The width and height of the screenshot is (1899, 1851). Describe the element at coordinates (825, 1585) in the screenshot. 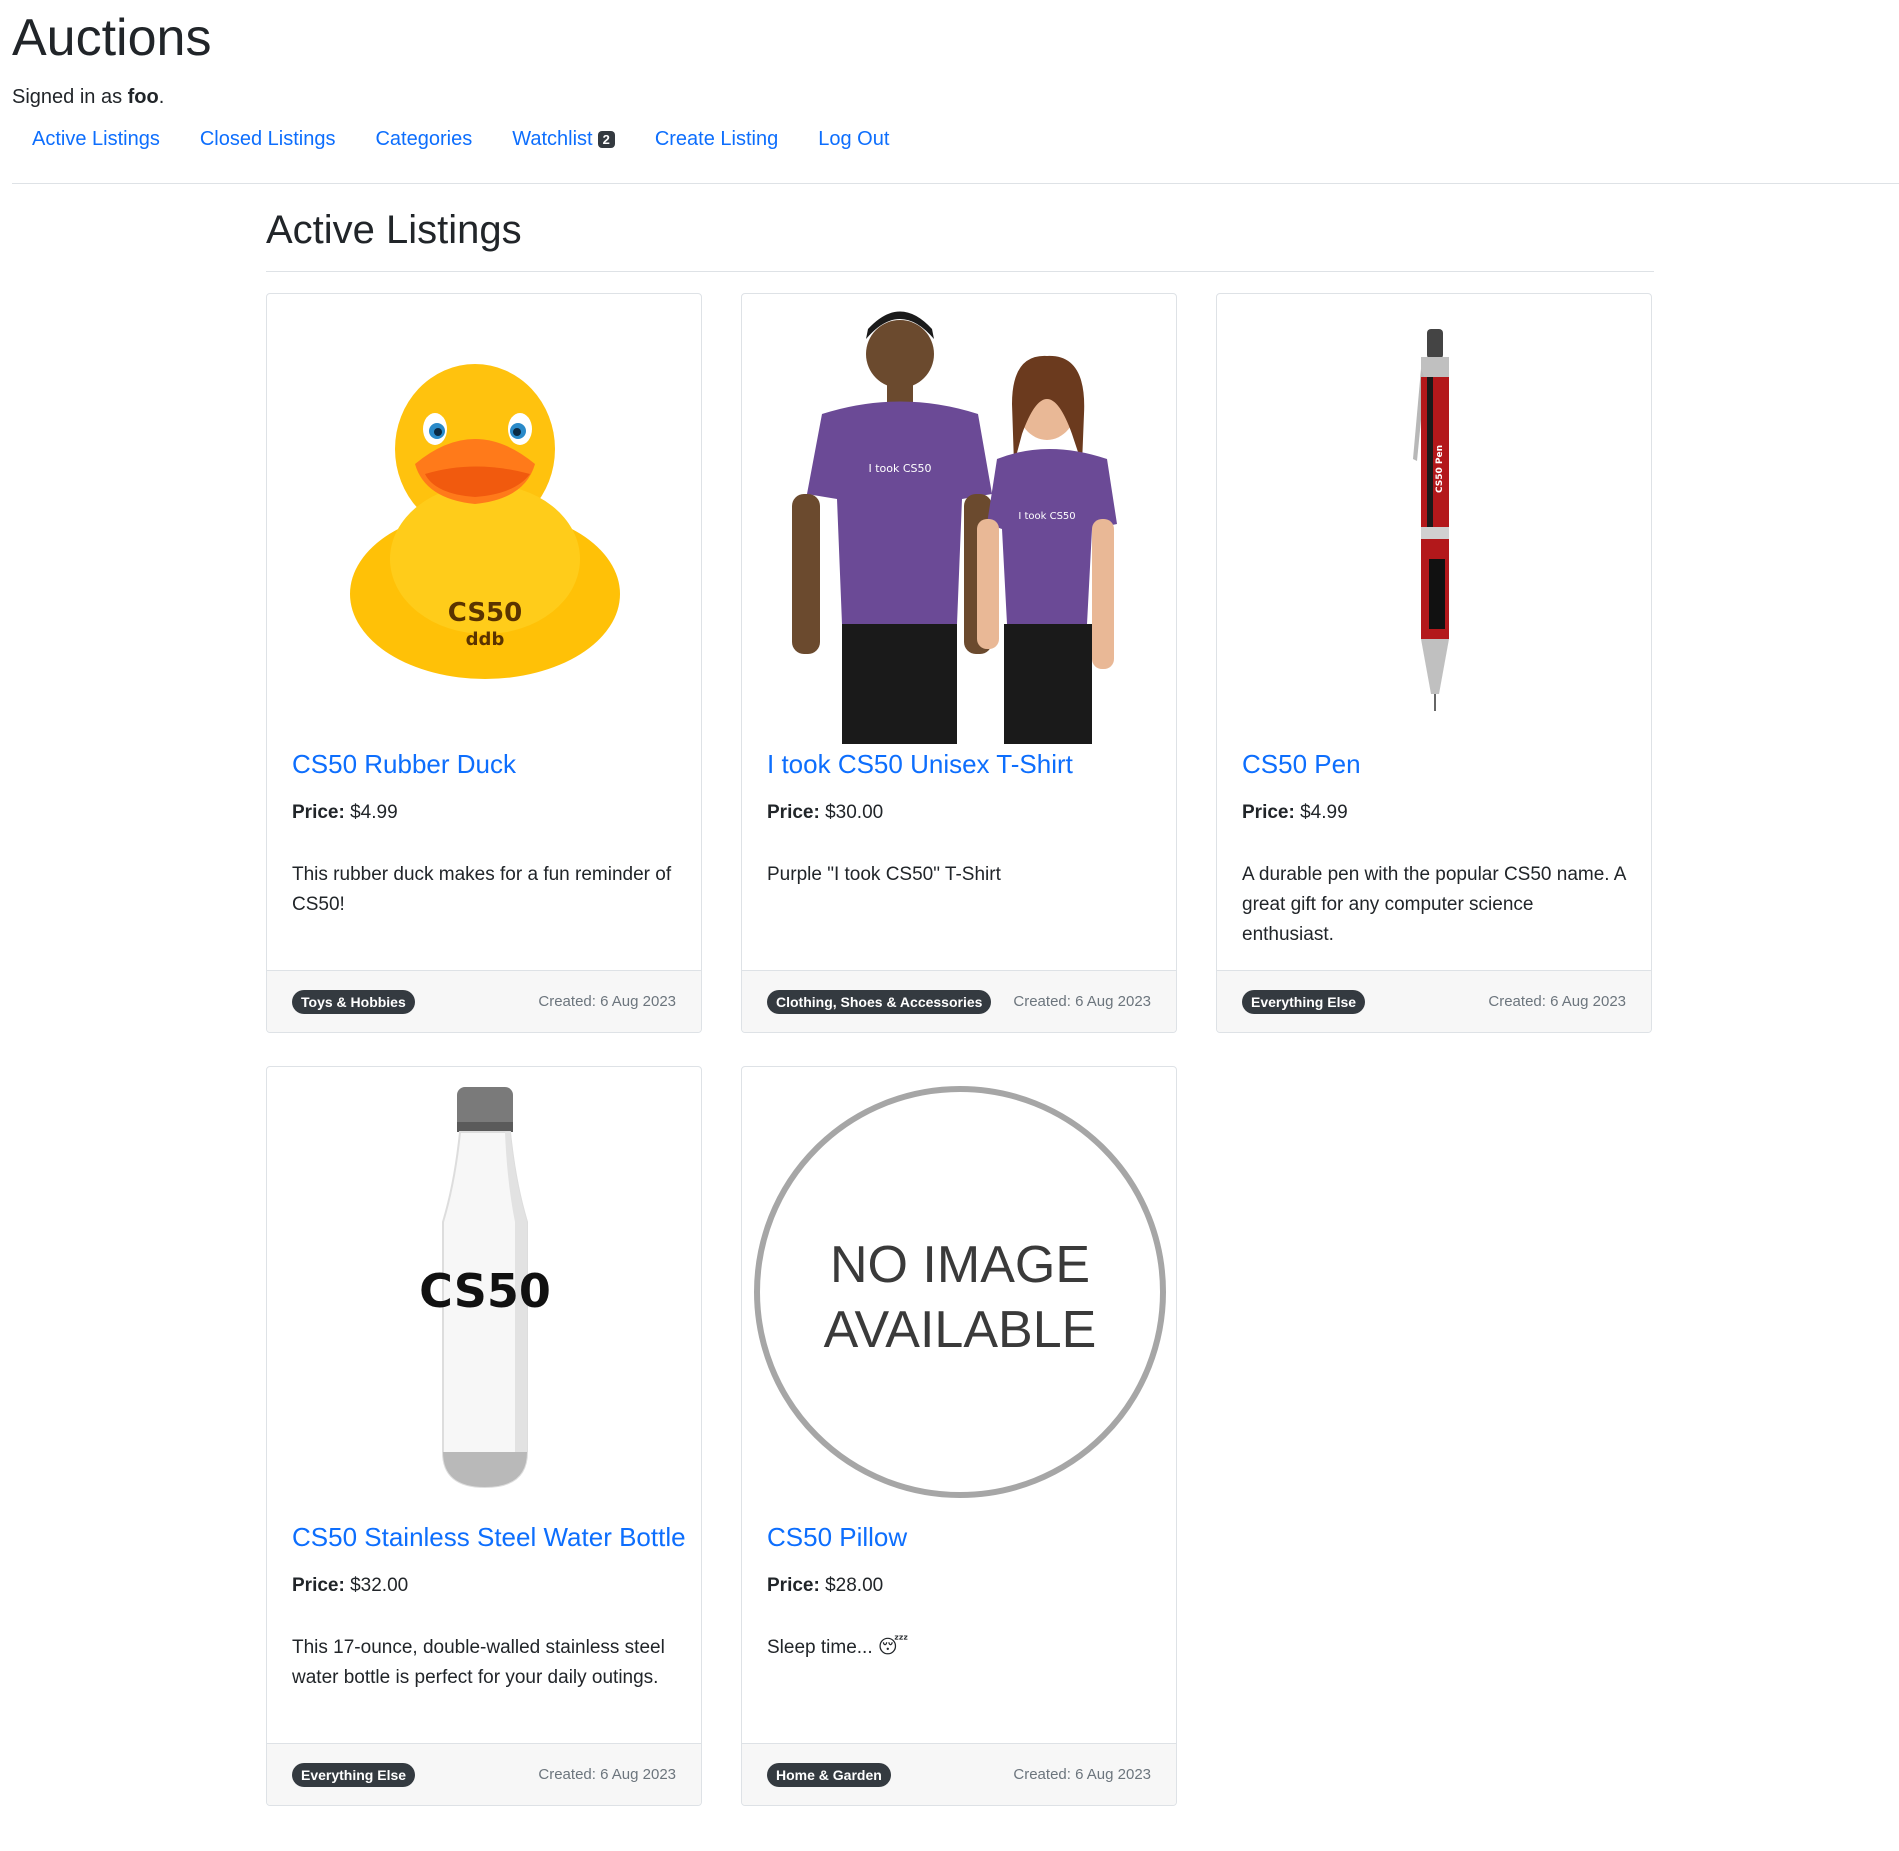

I see `listing-price: Price: $28.00` at that location.